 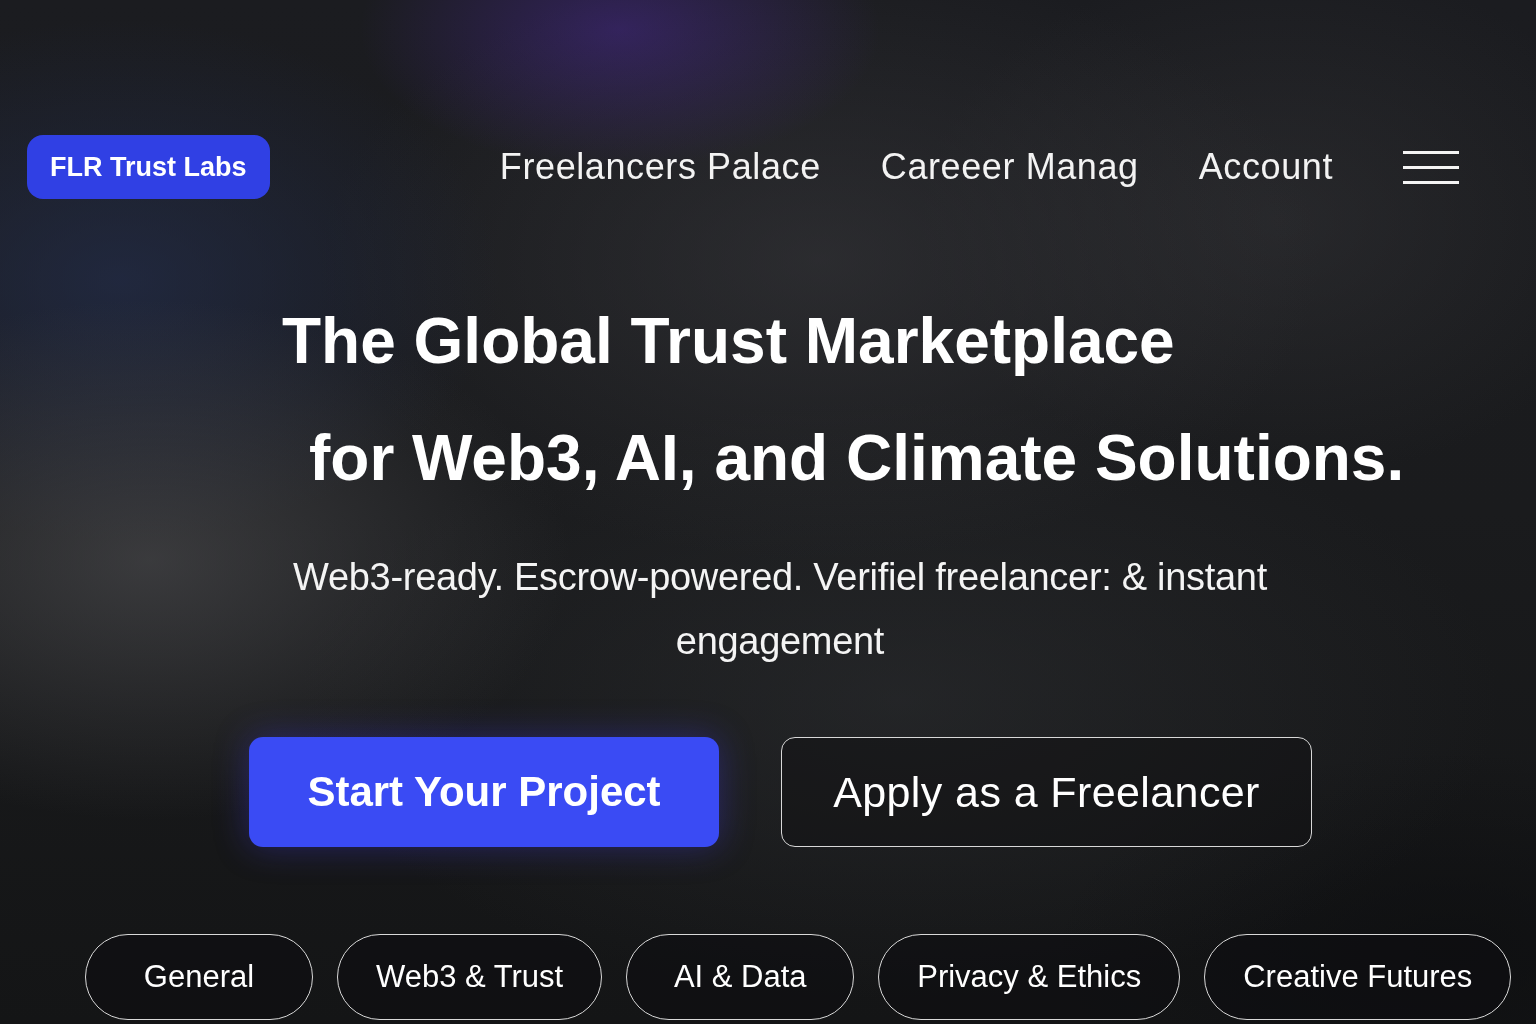 What do you see at coordinates (780, 609) in the screenshot?
I see `hero-subtitle: Web3-ready. Escrow-powered. Verifiel freelancer: & instant engagement` at bounding box center [780, 609].